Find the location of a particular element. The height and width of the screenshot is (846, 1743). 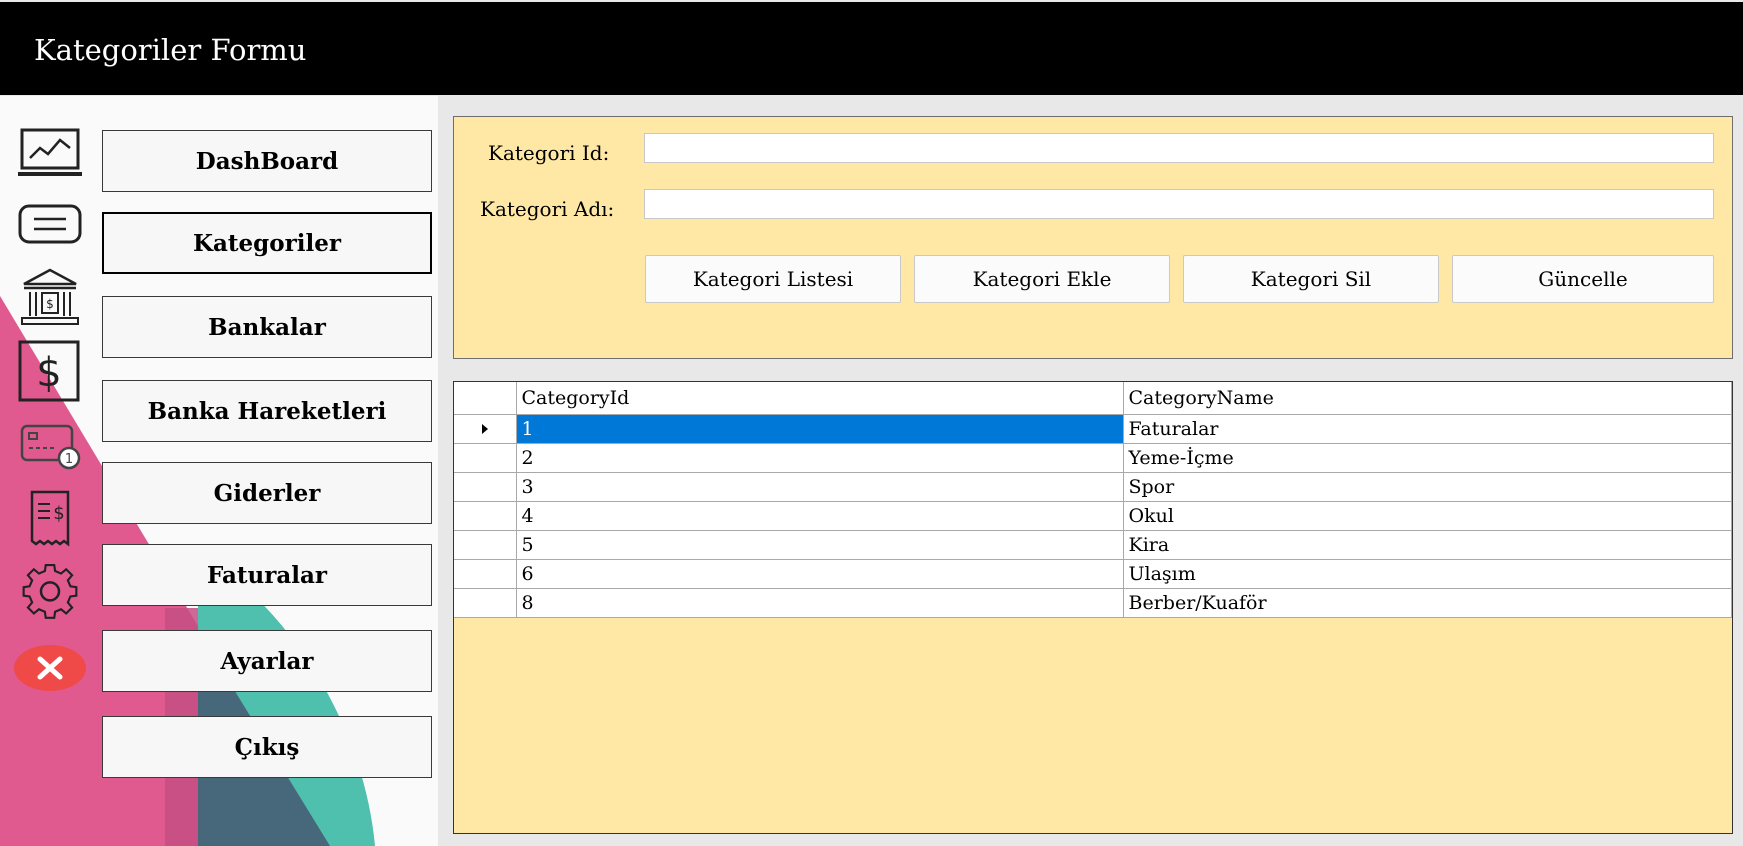

table-row: 6 Ulaşım is located at coordinates (1093, 573).